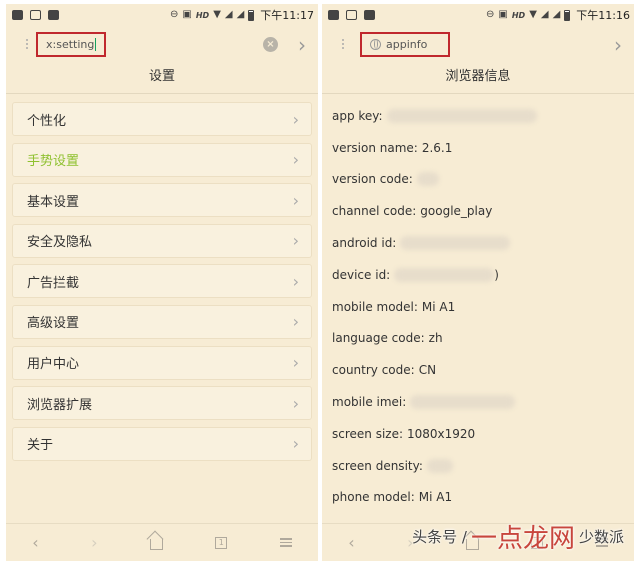 The image size is (640, 565). Describe the element at coordinates (522, 539) in the screenshot. I see `watermark-brand: 一点龙网` at that location.